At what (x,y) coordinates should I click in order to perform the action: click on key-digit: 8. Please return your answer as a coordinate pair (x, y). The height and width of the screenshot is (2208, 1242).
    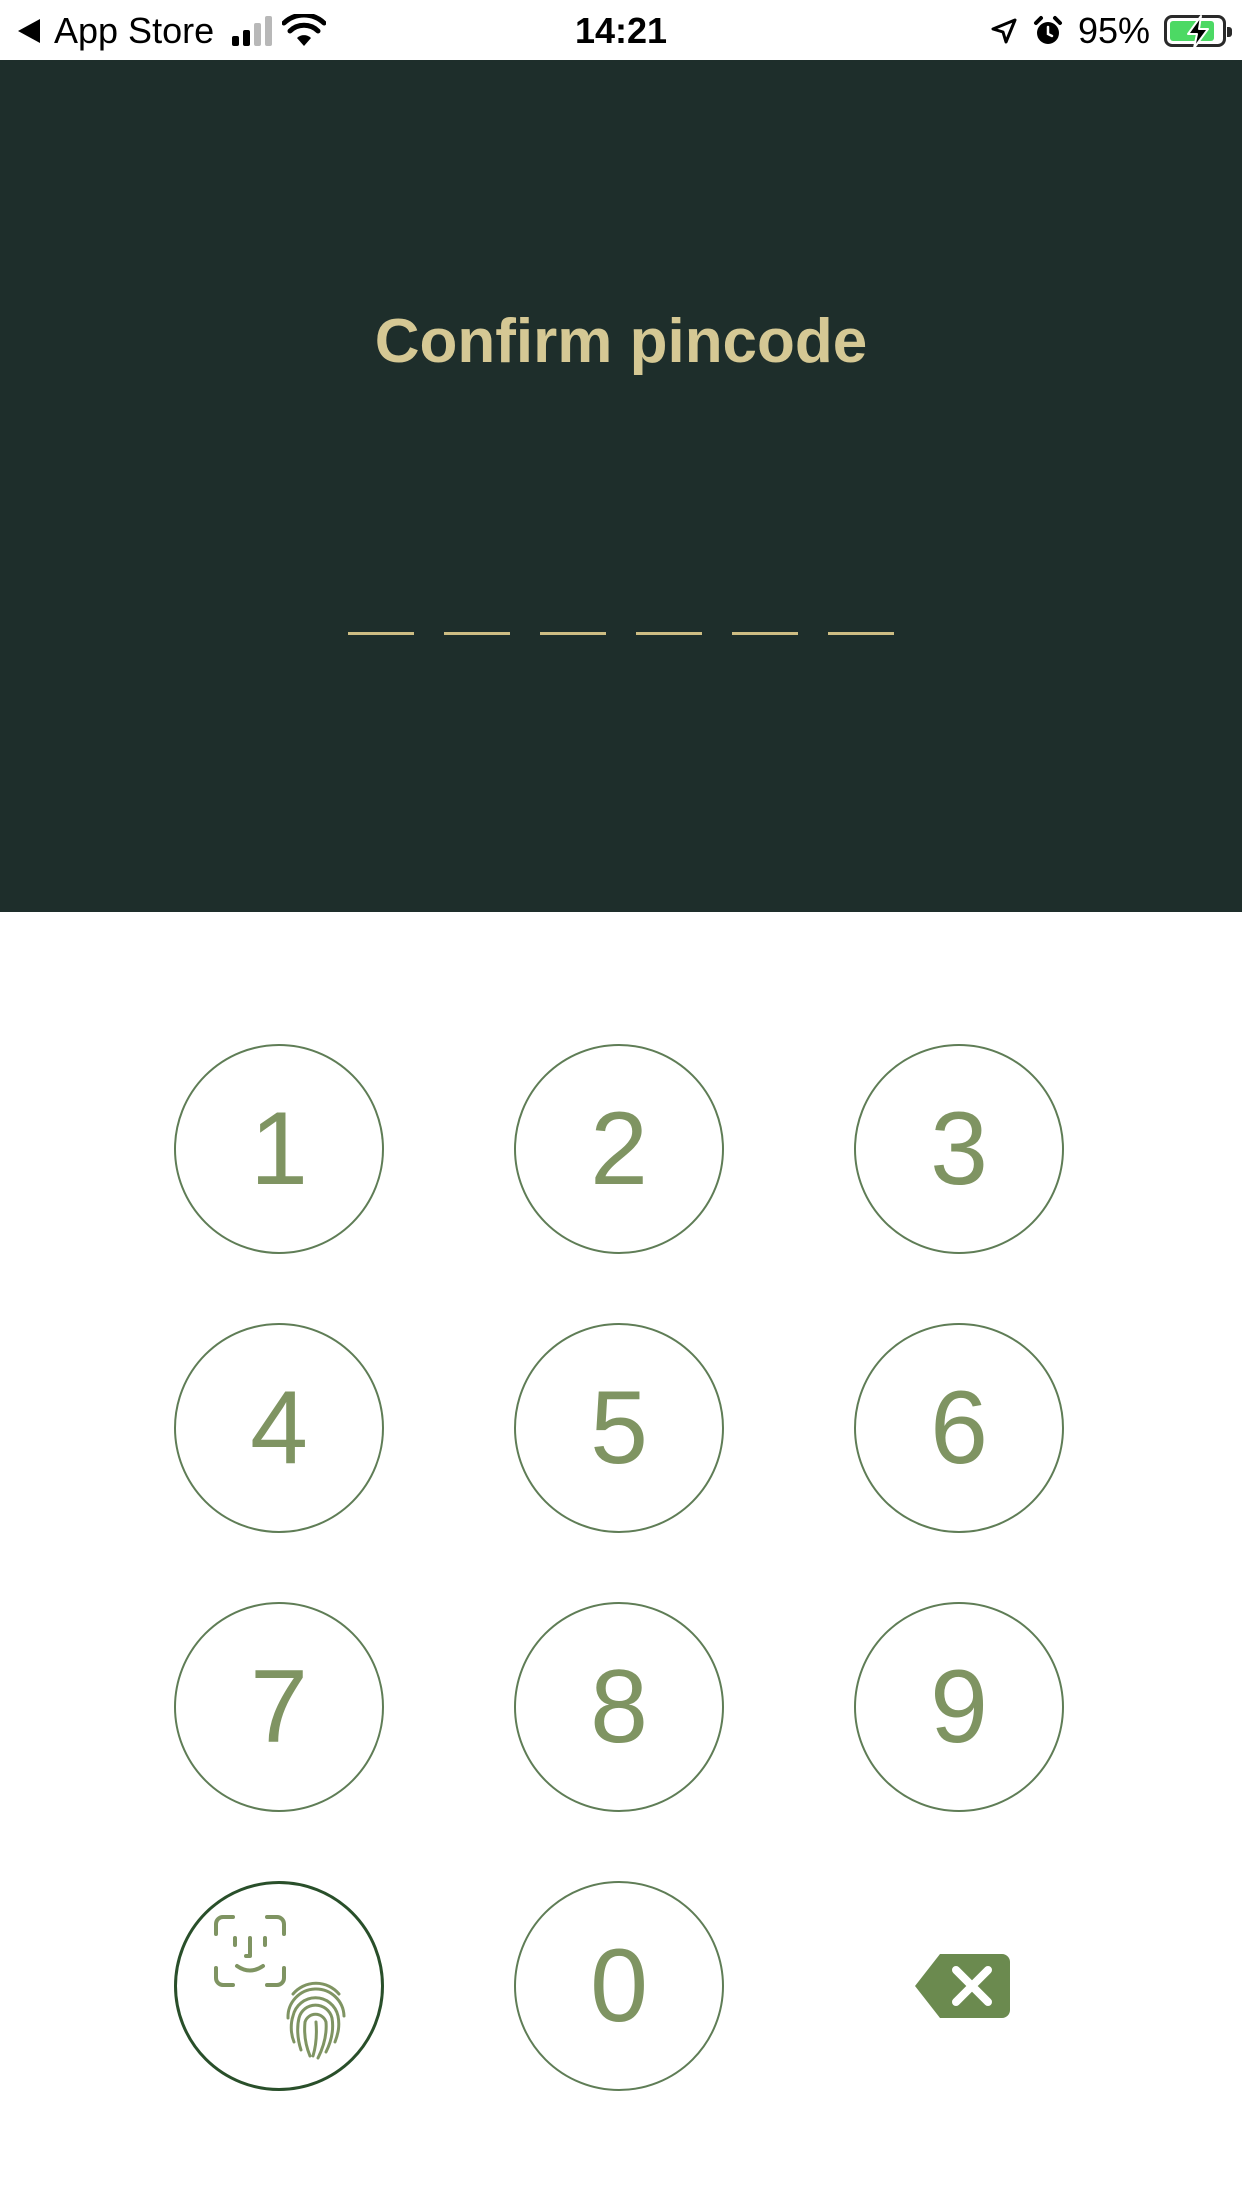
    Looking at the image, I should click on (619, 1707).